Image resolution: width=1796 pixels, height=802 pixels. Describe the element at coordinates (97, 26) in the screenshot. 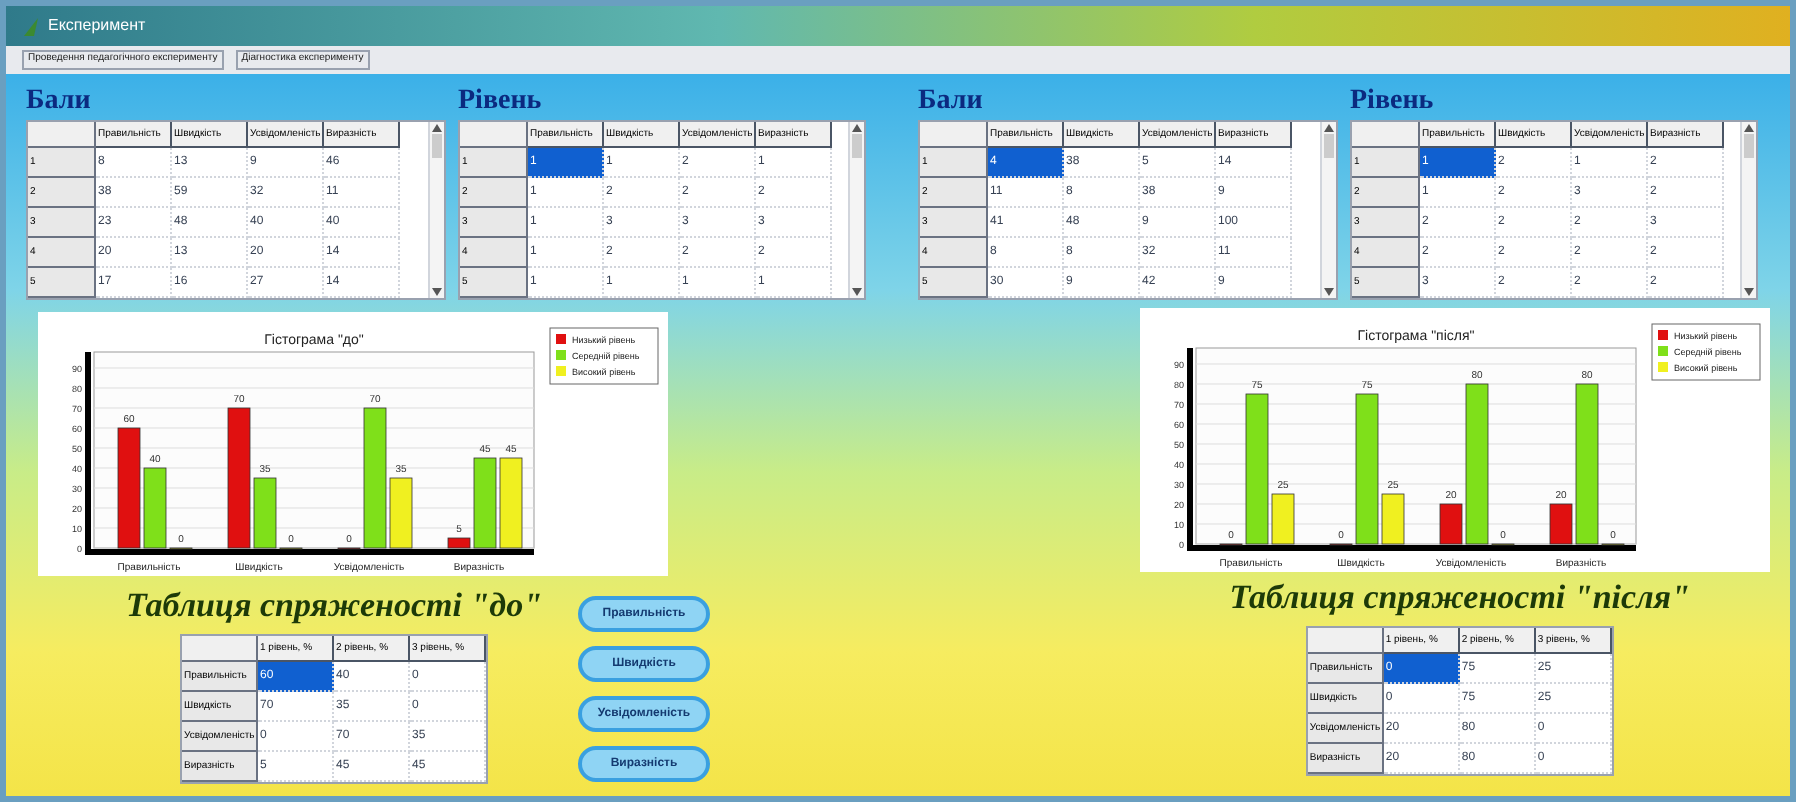

I see `window-title: Експеримент` at that location.